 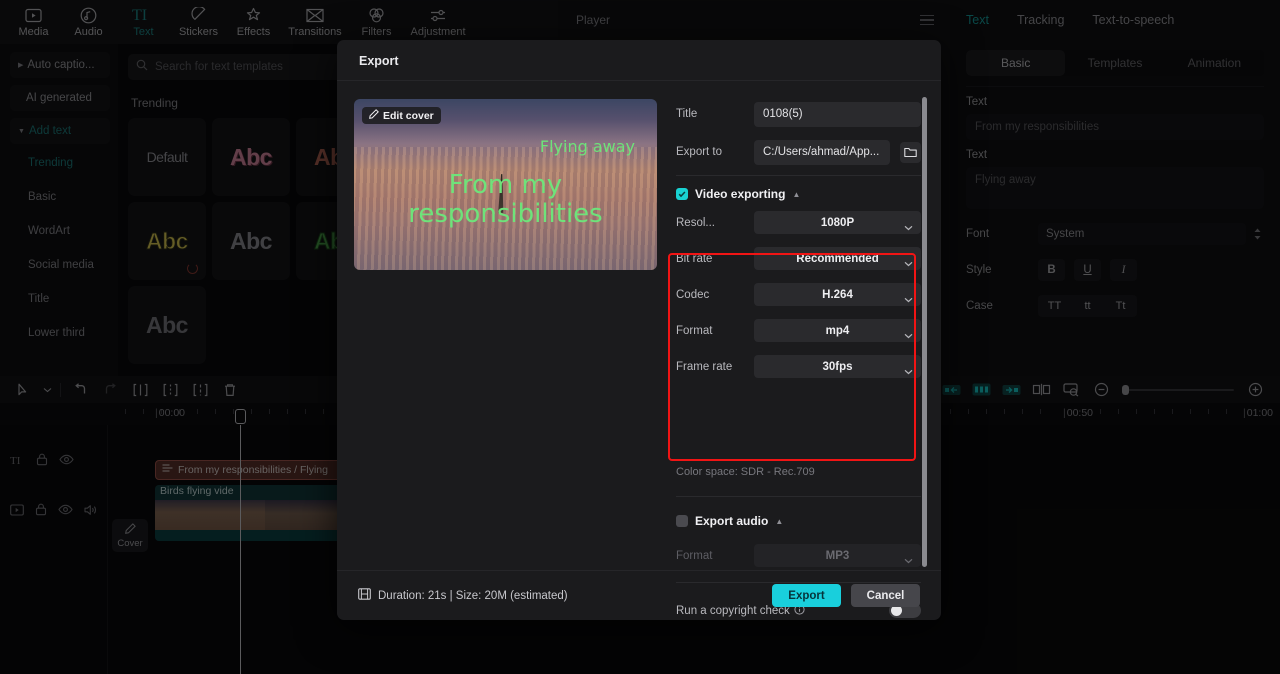 I want to click on audio-format-value: MP3, so click(x=837, y=555).